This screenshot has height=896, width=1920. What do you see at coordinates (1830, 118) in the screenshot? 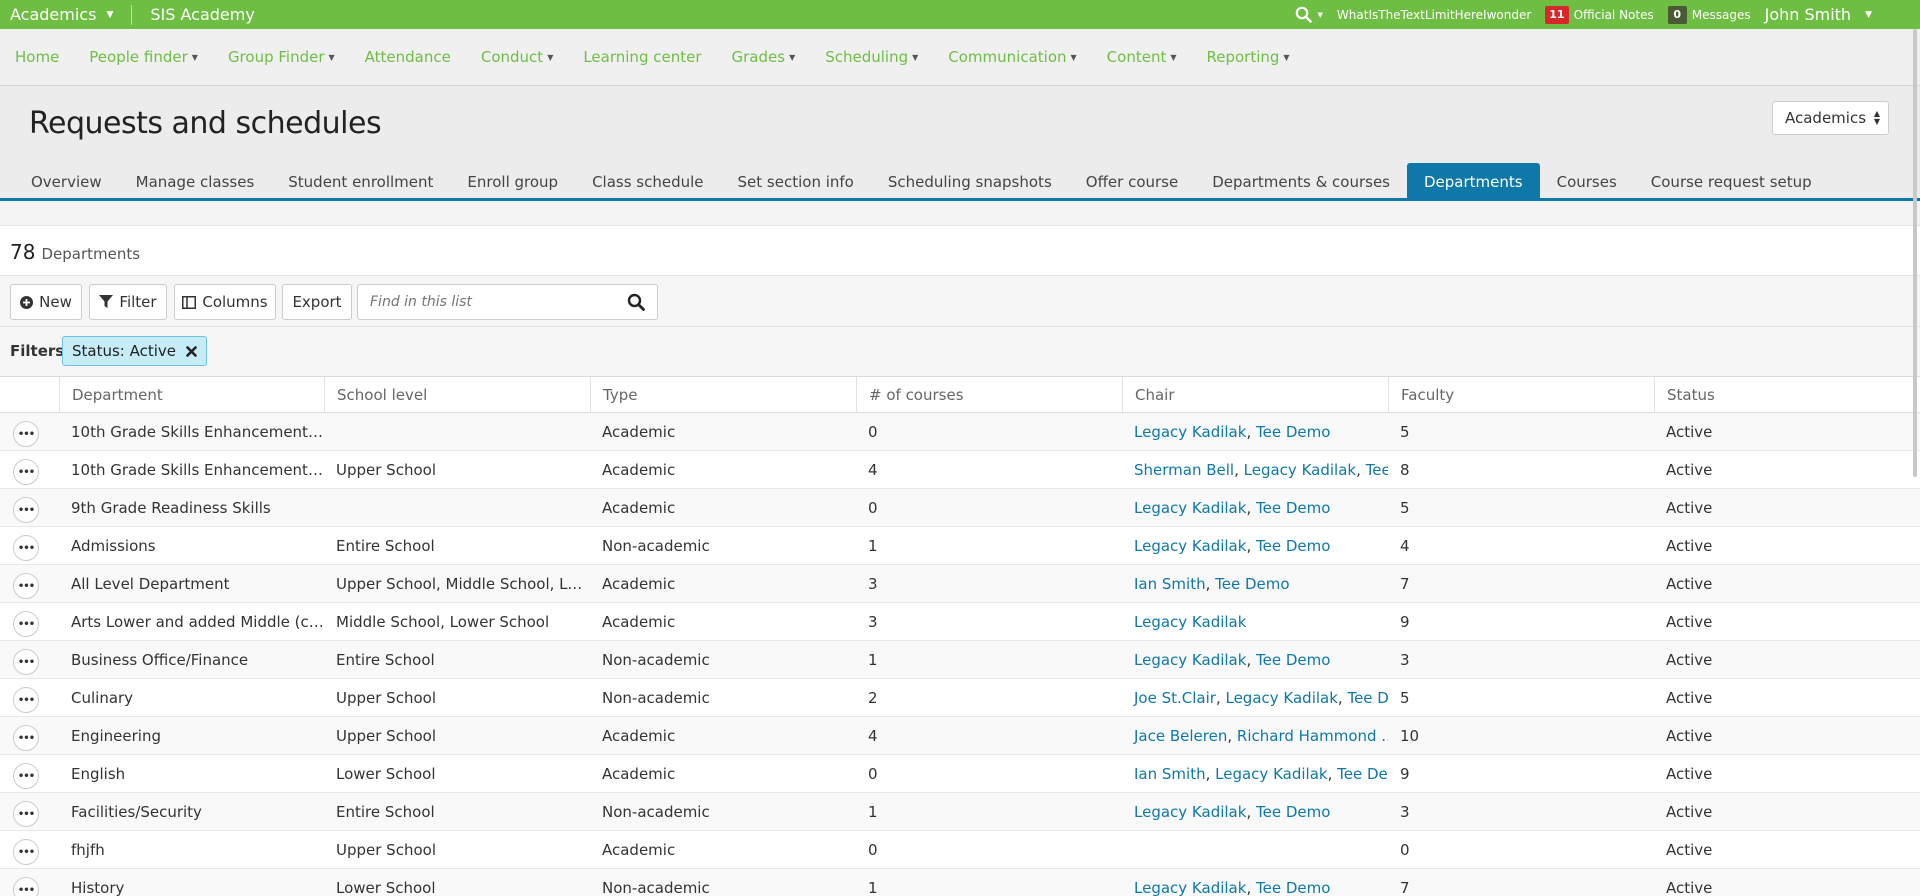
I see `context-select: Academics ▲ ▼` at bounding box center [1830, 118].